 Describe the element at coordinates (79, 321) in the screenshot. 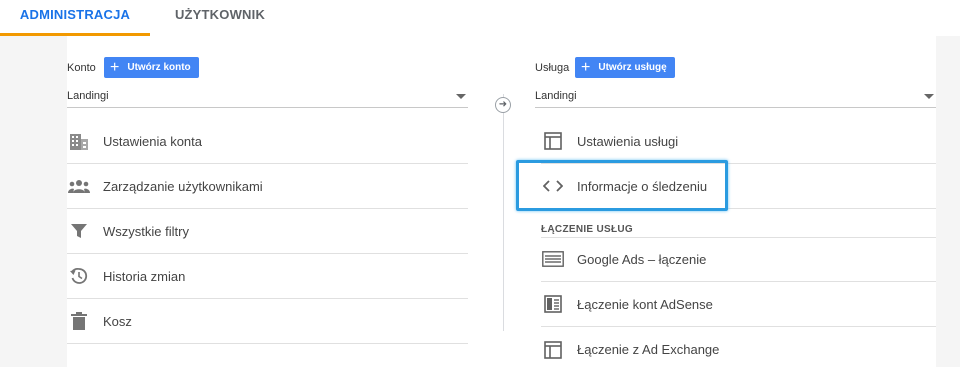

I see `trash-icon` at that location.